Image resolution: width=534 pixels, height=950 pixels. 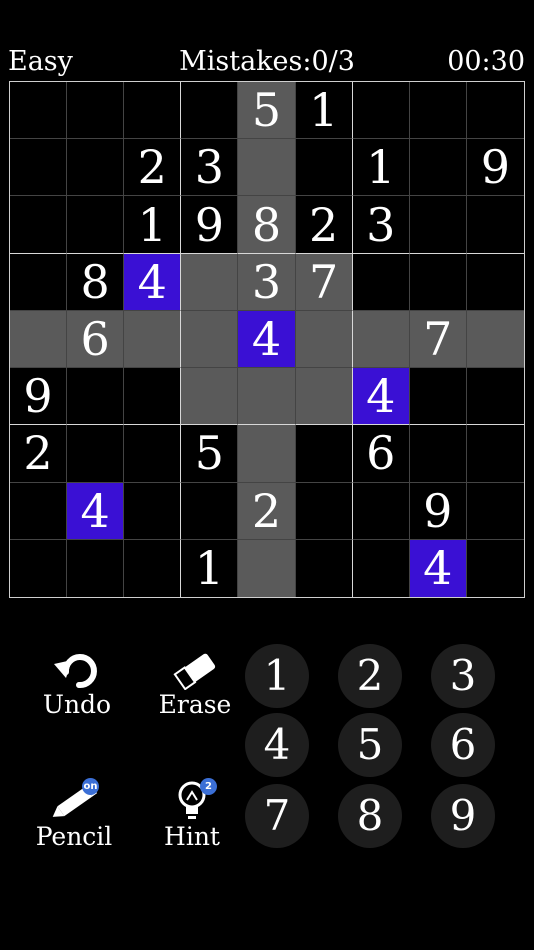 What do you see at coordinates (39, 111) in the screenshot?
I see `board-cell-r1c1` at bounding box center [39, 111].